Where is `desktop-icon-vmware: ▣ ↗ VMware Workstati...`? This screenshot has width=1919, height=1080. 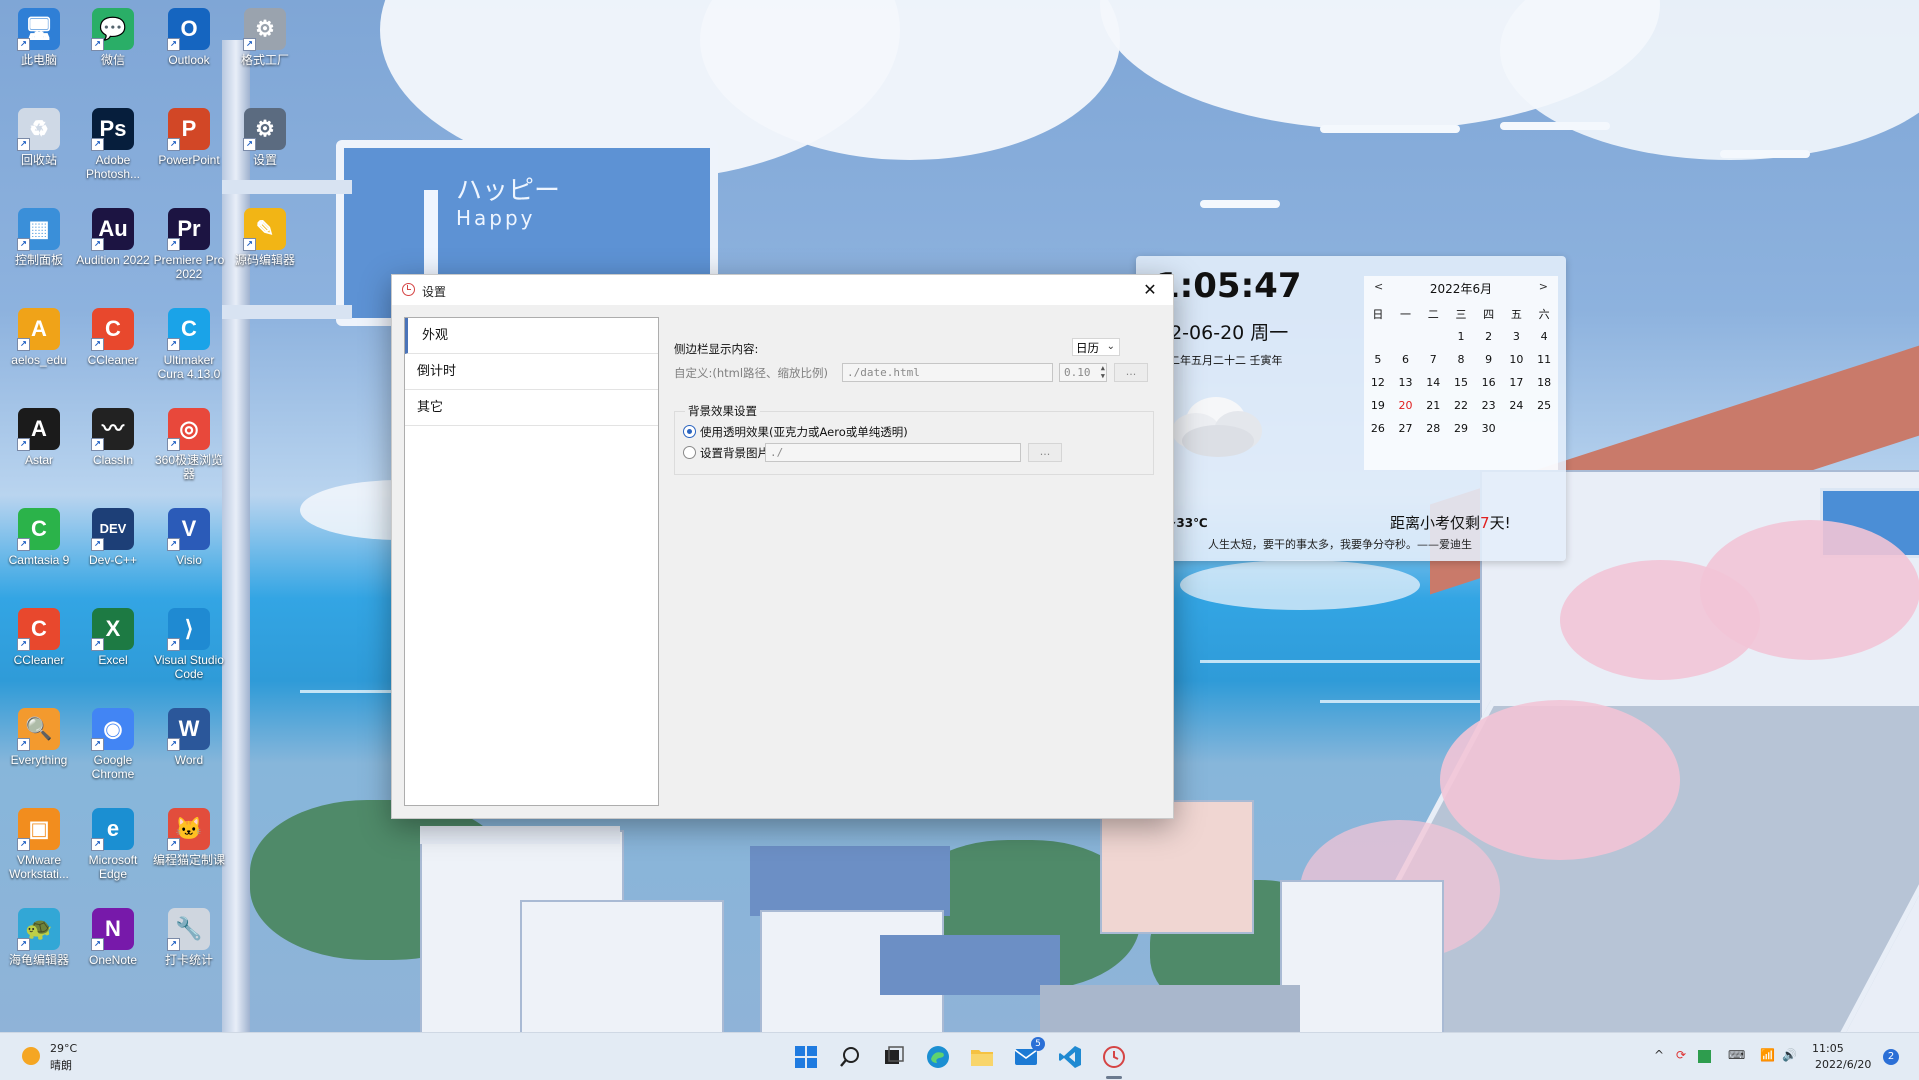
desktop-icon-vmware: ▣ ↗ VMware Workstati... is located at coordinates (39, 844).